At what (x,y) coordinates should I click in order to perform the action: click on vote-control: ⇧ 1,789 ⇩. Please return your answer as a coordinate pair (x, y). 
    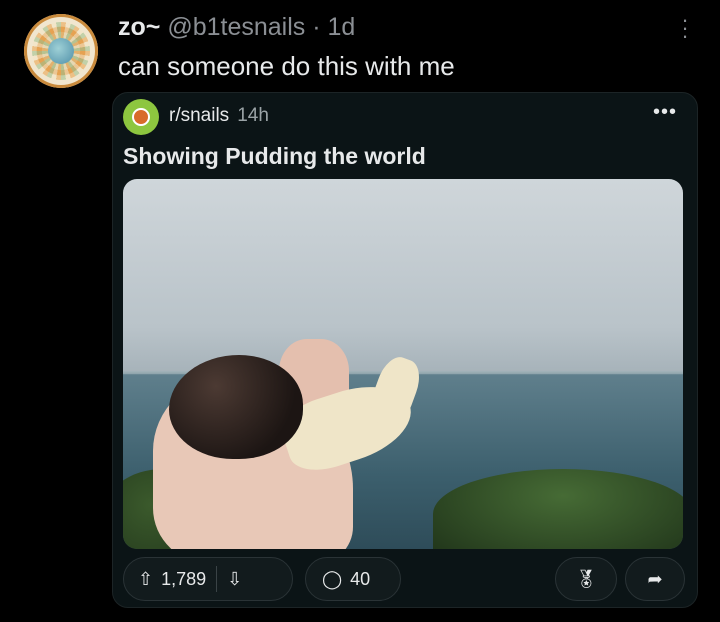
    Looking at the image, I should click on (208, 579).